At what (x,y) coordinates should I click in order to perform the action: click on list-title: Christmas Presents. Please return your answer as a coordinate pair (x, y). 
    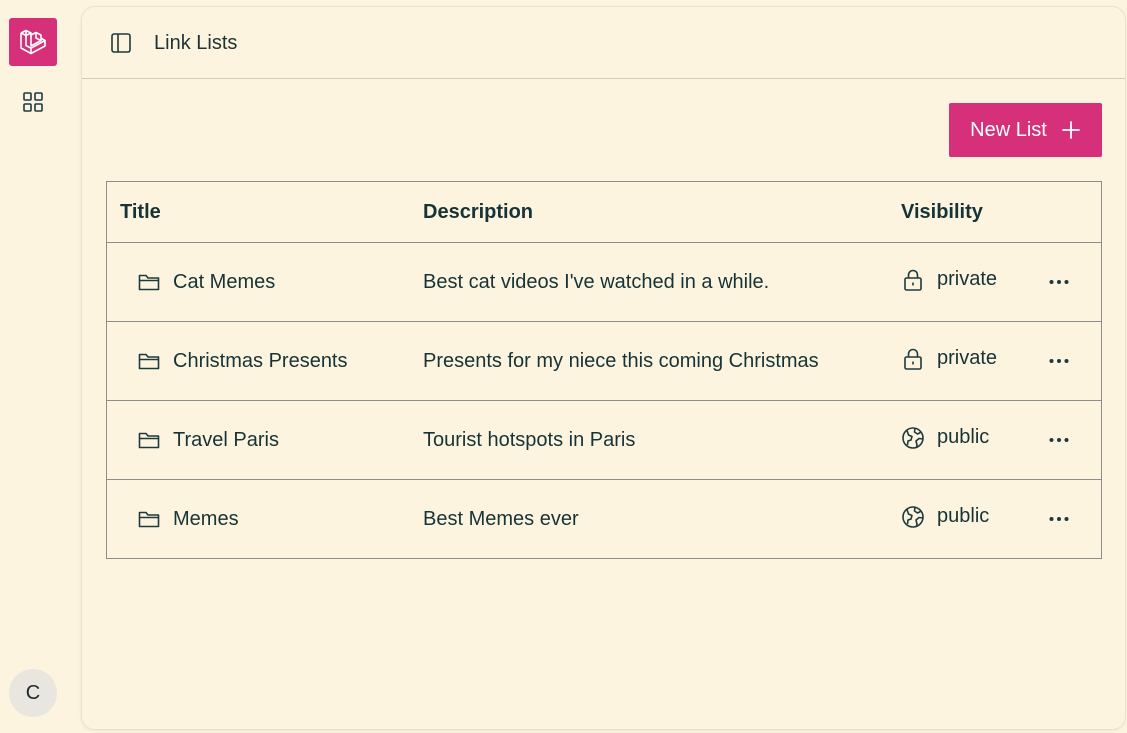
    Looking at the image, I should click on (260, 361).